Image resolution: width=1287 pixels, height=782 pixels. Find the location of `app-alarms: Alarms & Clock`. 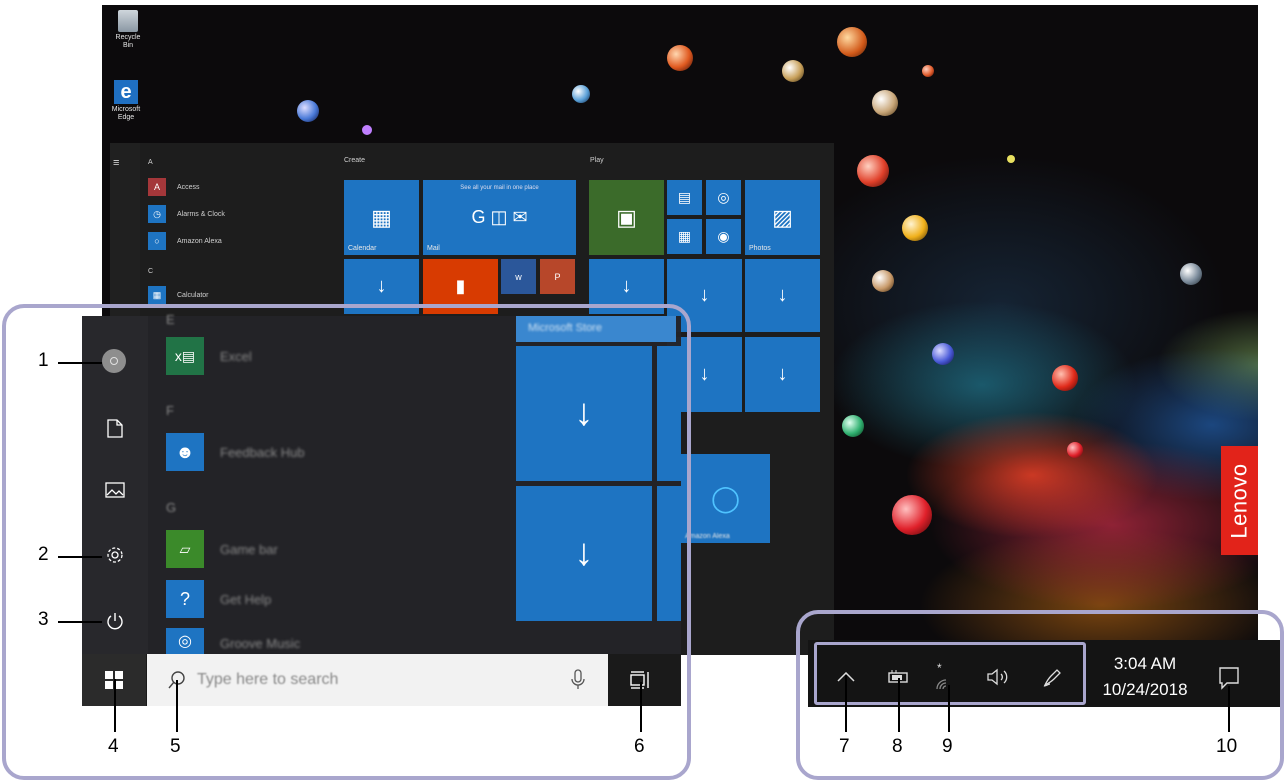

app-alarms: Alarms & Clock is located at coordinates (201, 214).